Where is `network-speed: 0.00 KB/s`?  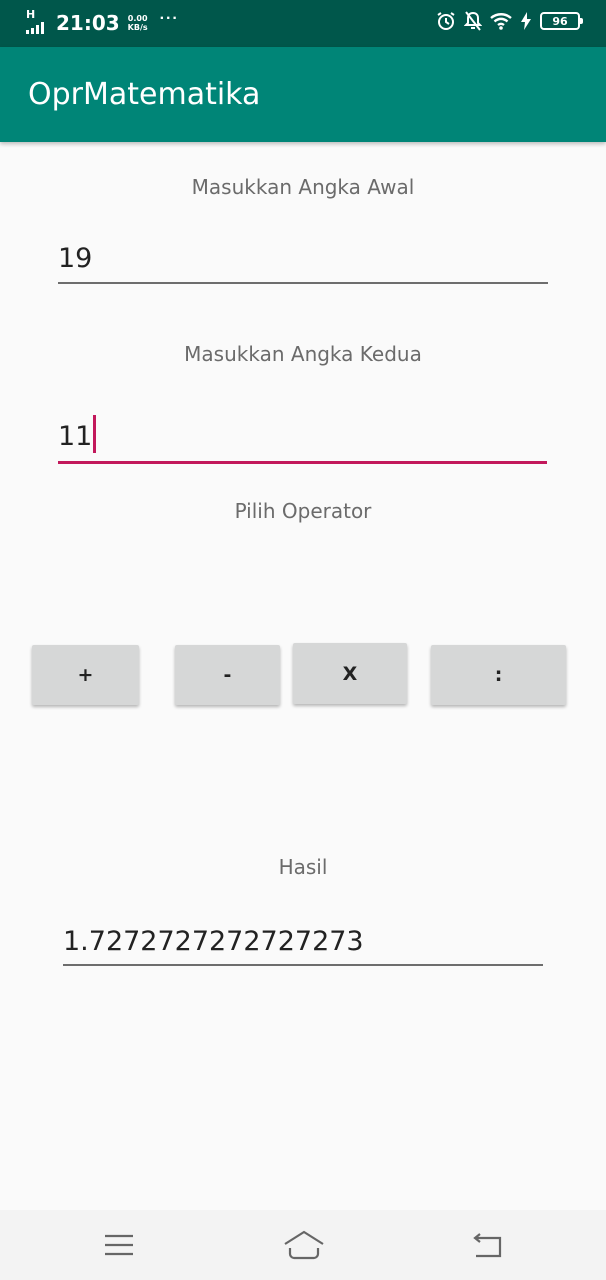 network-speed: 0.00 KB/s is located at coordinates (138, 23).